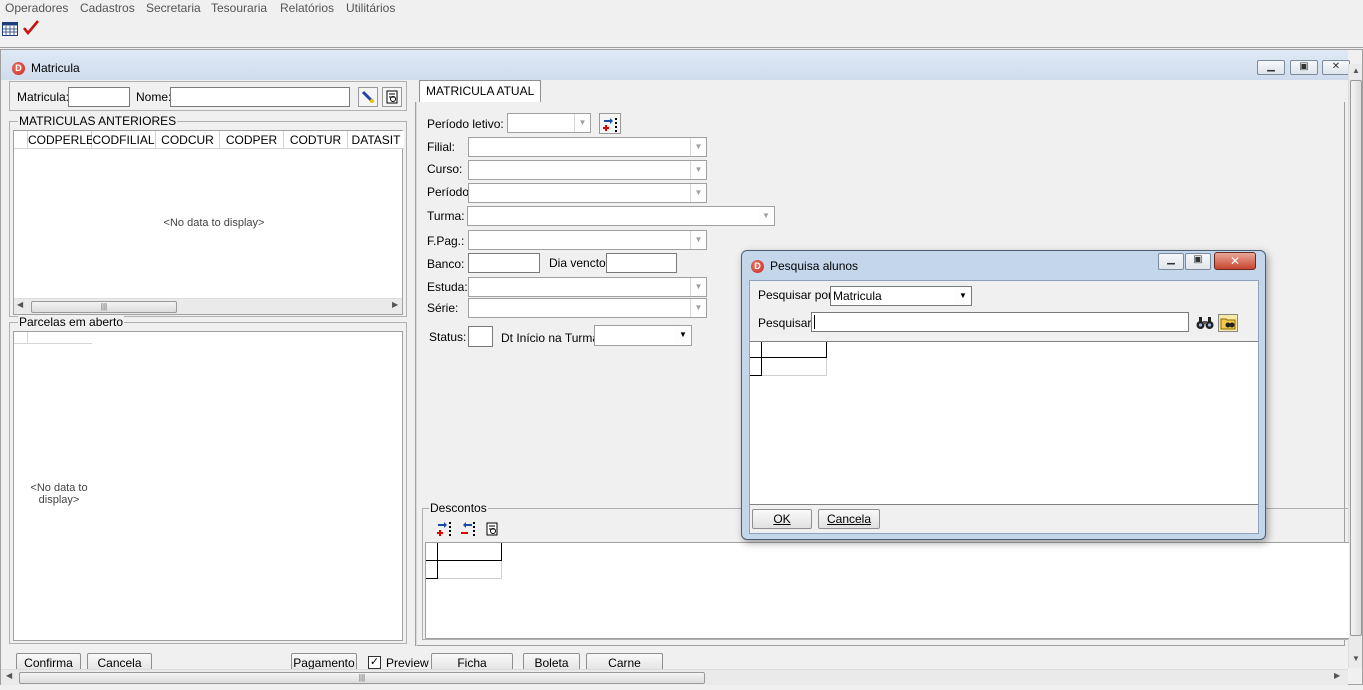  What do you see at coordinates (549, 123) in the screenshot?
I see `periodo-letivo-select: ▼` at bounding box center [549, 123].